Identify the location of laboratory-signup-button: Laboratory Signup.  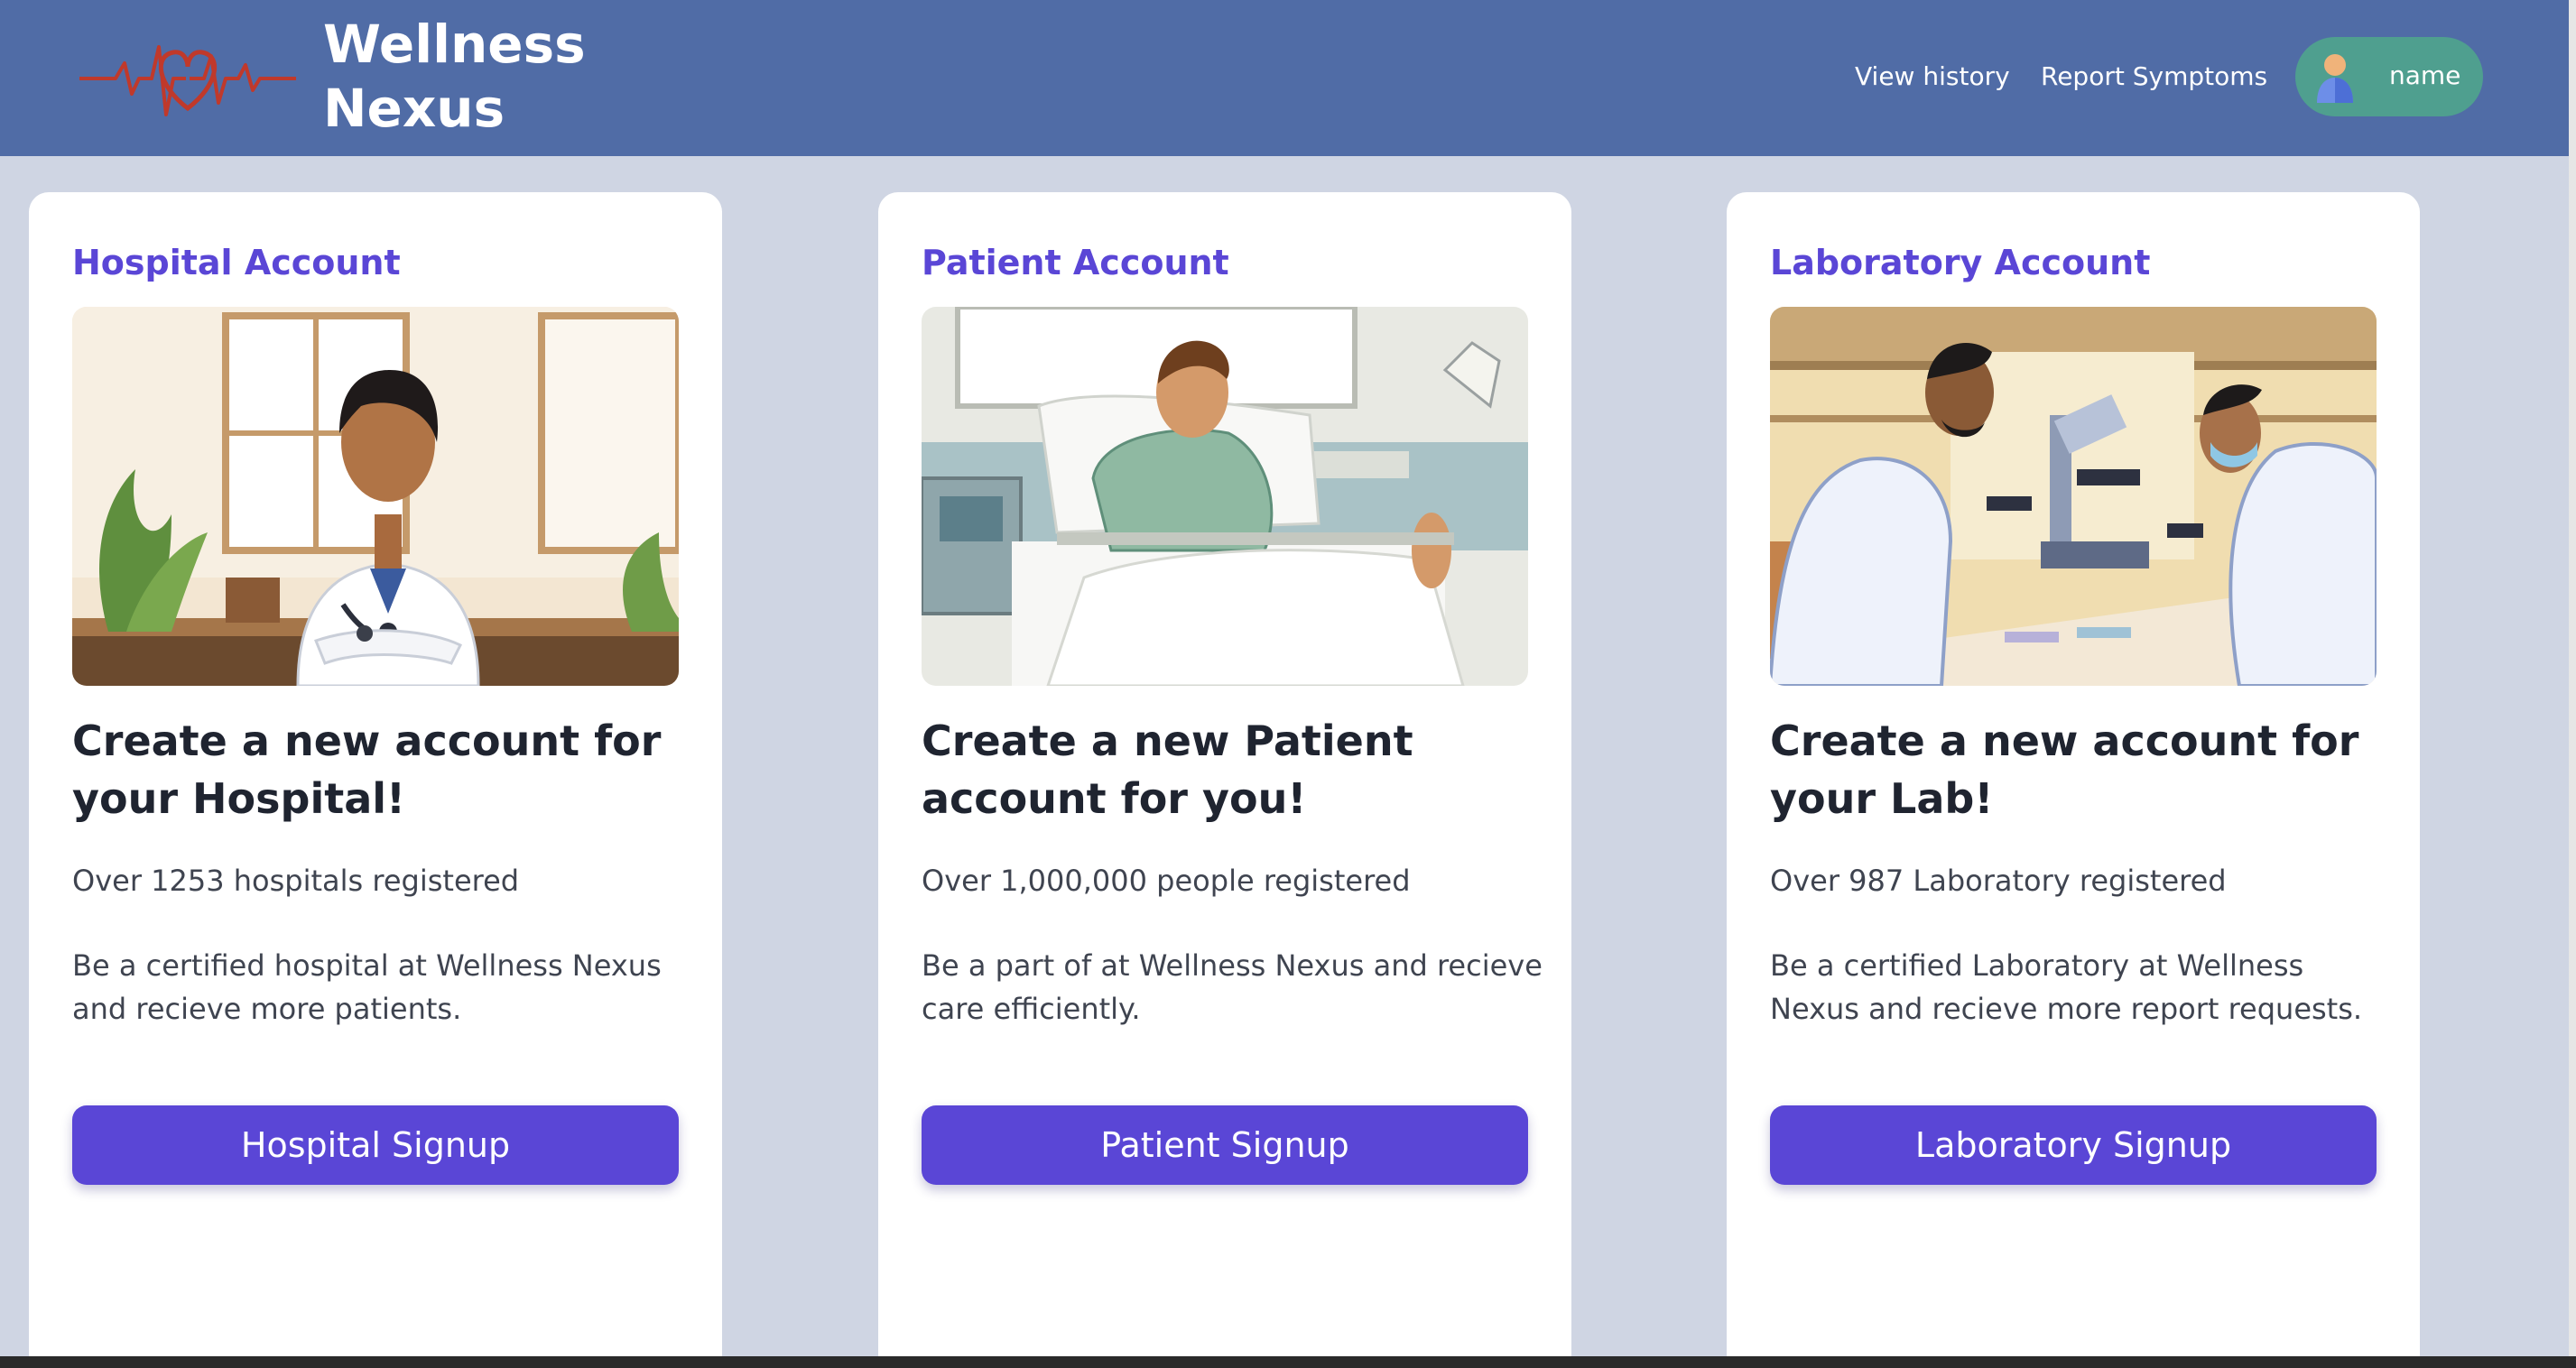
(2073, 1145).